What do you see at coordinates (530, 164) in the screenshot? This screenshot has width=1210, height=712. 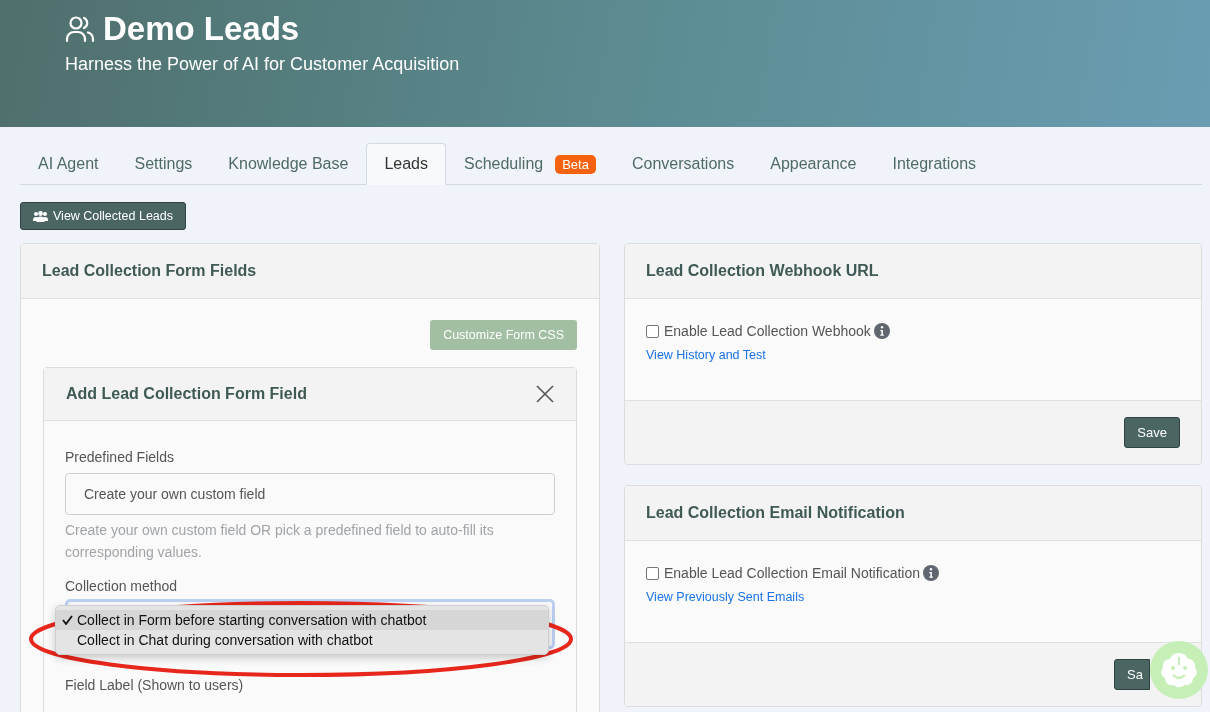 I see `tab: Scheduling Beta` at bounding box center [530, 164].